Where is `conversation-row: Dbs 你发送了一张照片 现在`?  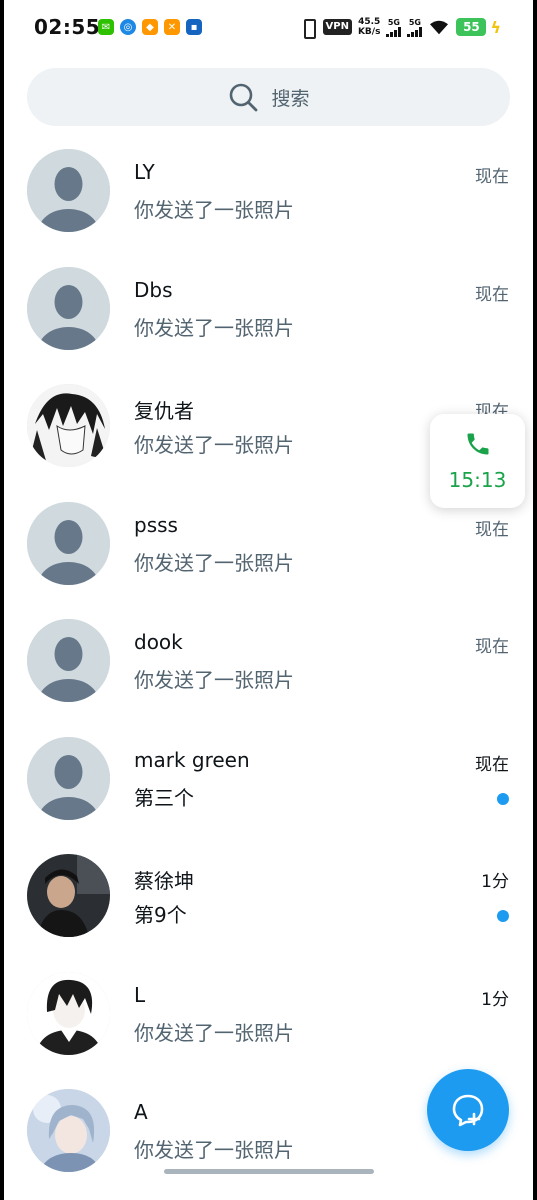 conversation-row: Dbs 你发送了一张照片 现在 is located at coordinates (268, 315).